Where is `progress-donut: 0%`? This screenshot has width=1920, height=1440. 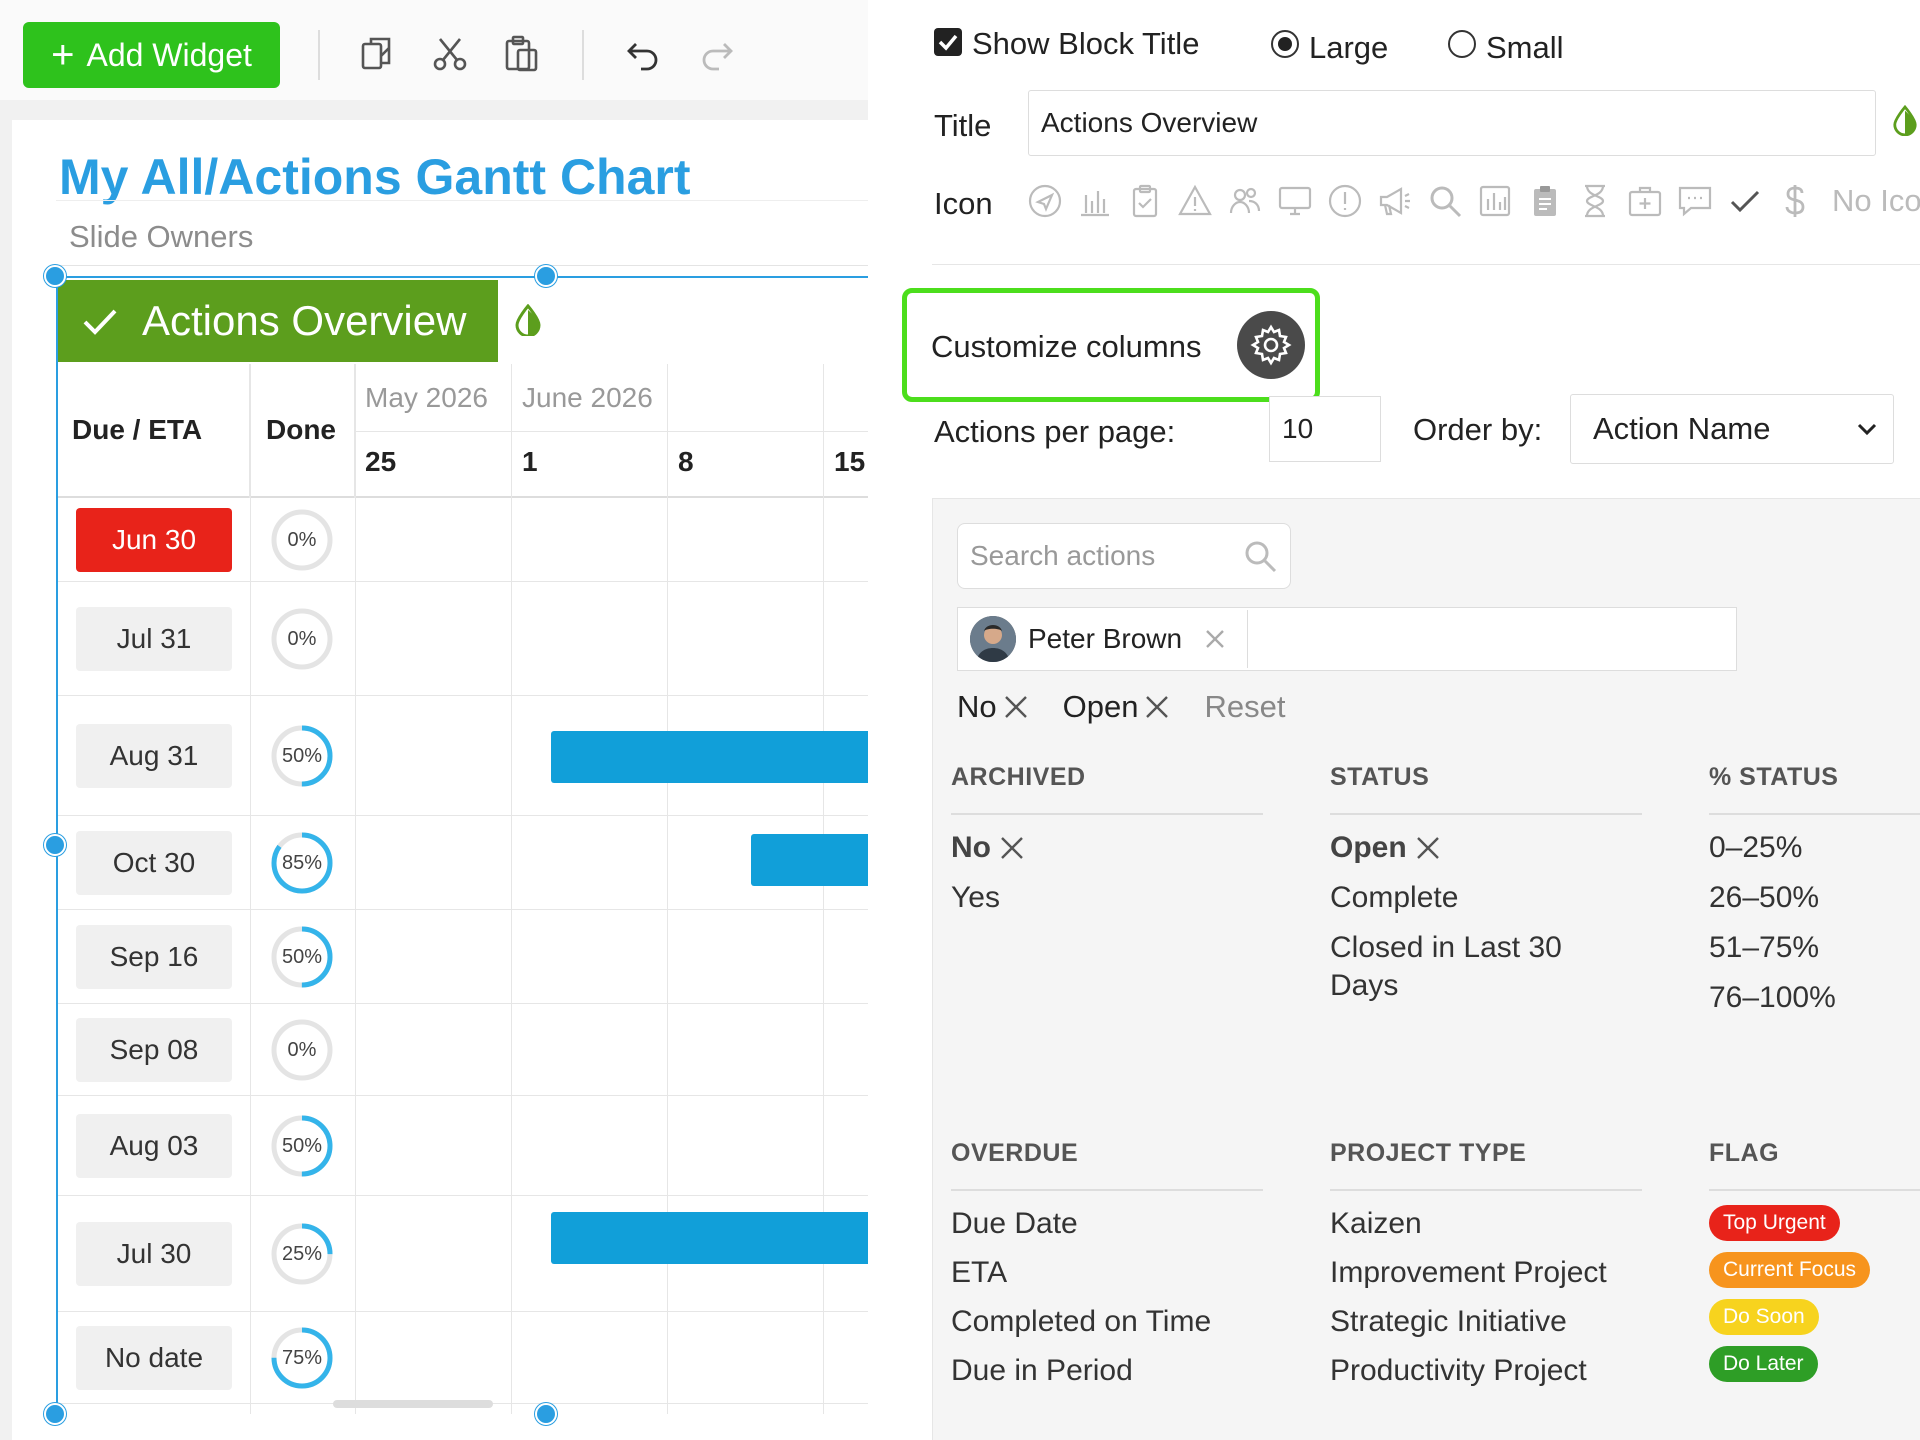
progress-donut: 0% is located at coordinates (302, 1050).